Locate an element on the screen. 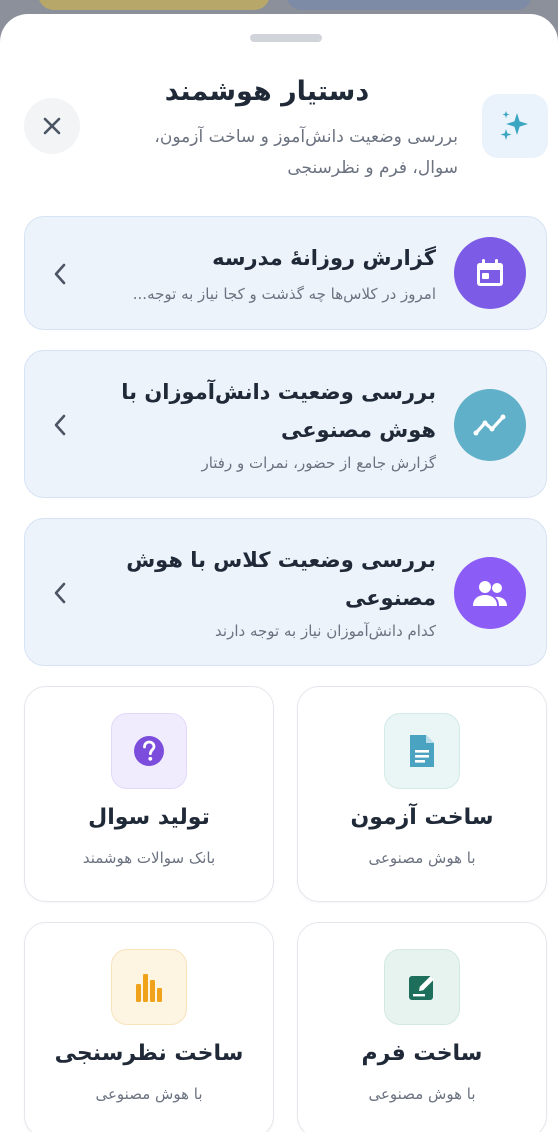 The width and height of the screenshot is (558, 1132). question-icon is located at coordinates (149, 751).